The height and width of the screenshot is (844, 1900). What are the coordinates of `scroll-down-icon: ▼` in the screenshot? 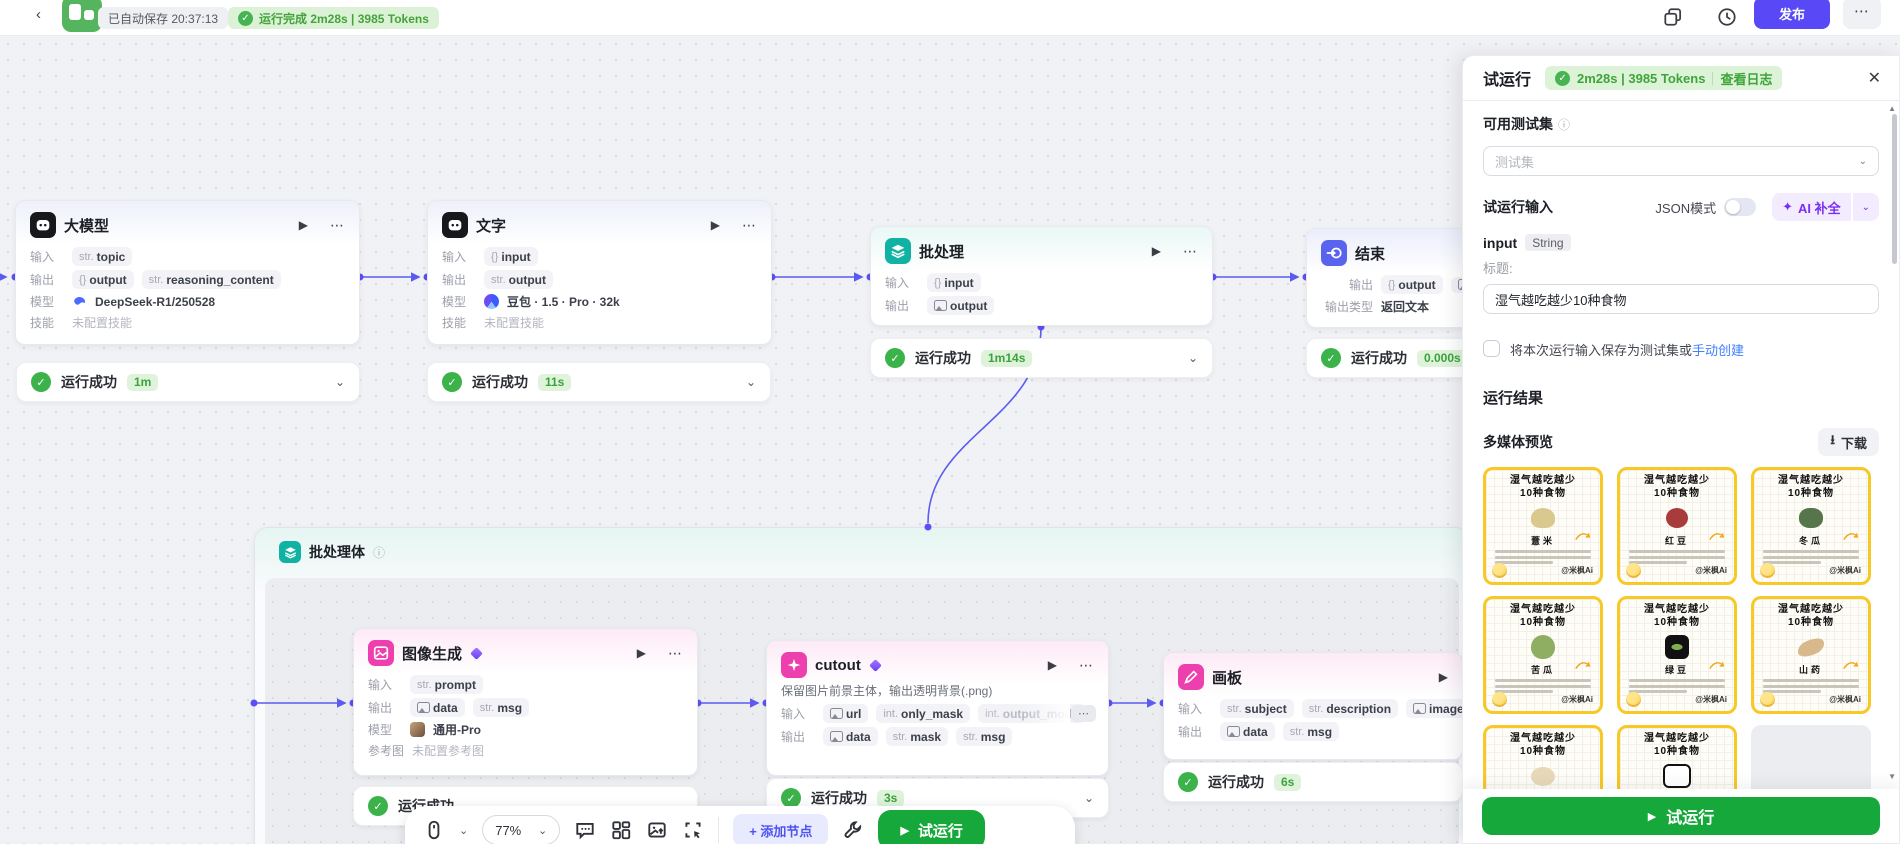 It's located at (1892, 776).